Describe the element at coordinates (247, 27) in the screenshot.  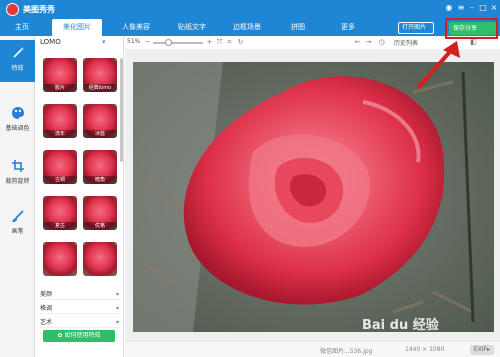
I see `tab-frames: 边框场景` at that location.